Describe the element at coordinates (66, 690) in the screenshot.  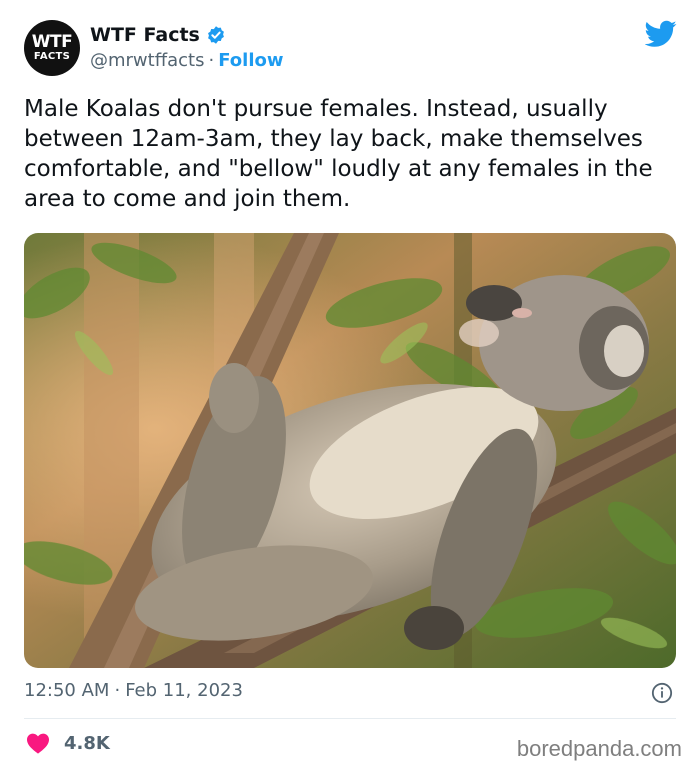
I see `tweet-time: 12:50 AM` at that location.